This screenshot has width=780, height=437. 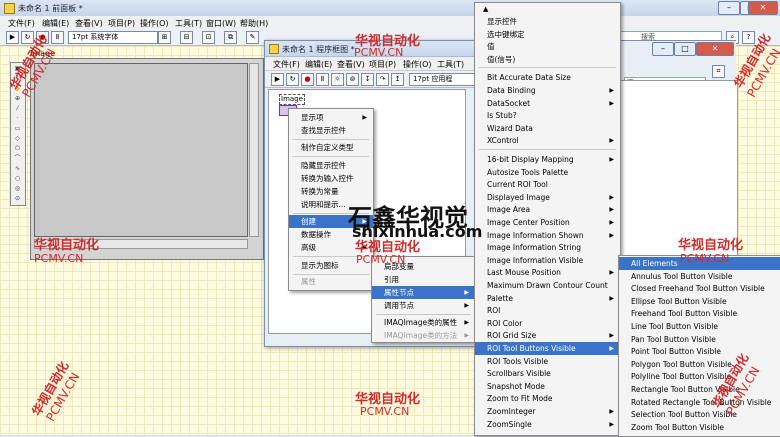 I want to click on roi-tool-item: Ellipse Tool Button Visible, so click(x=699, y=301).